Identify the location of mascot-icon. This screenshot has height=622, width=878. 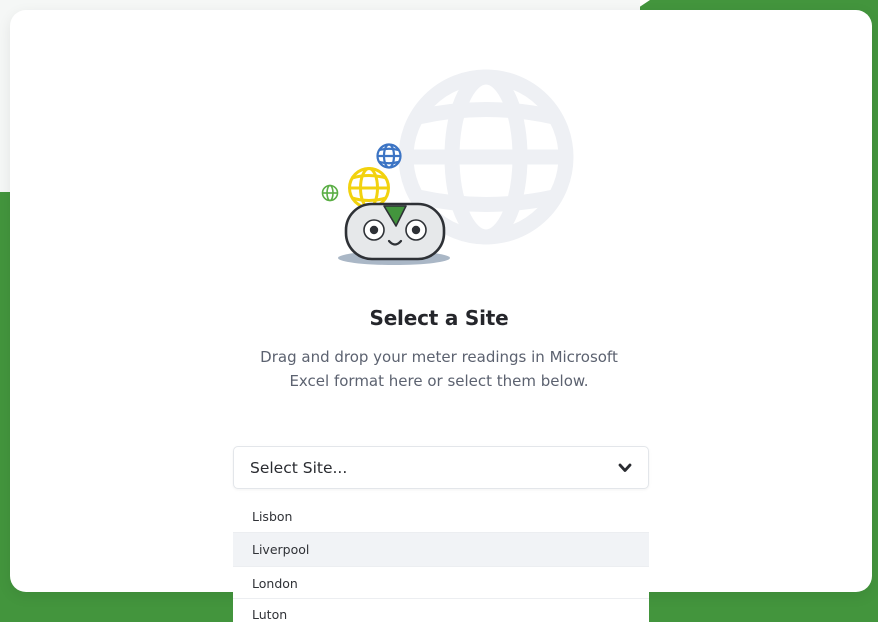
(395, 231).